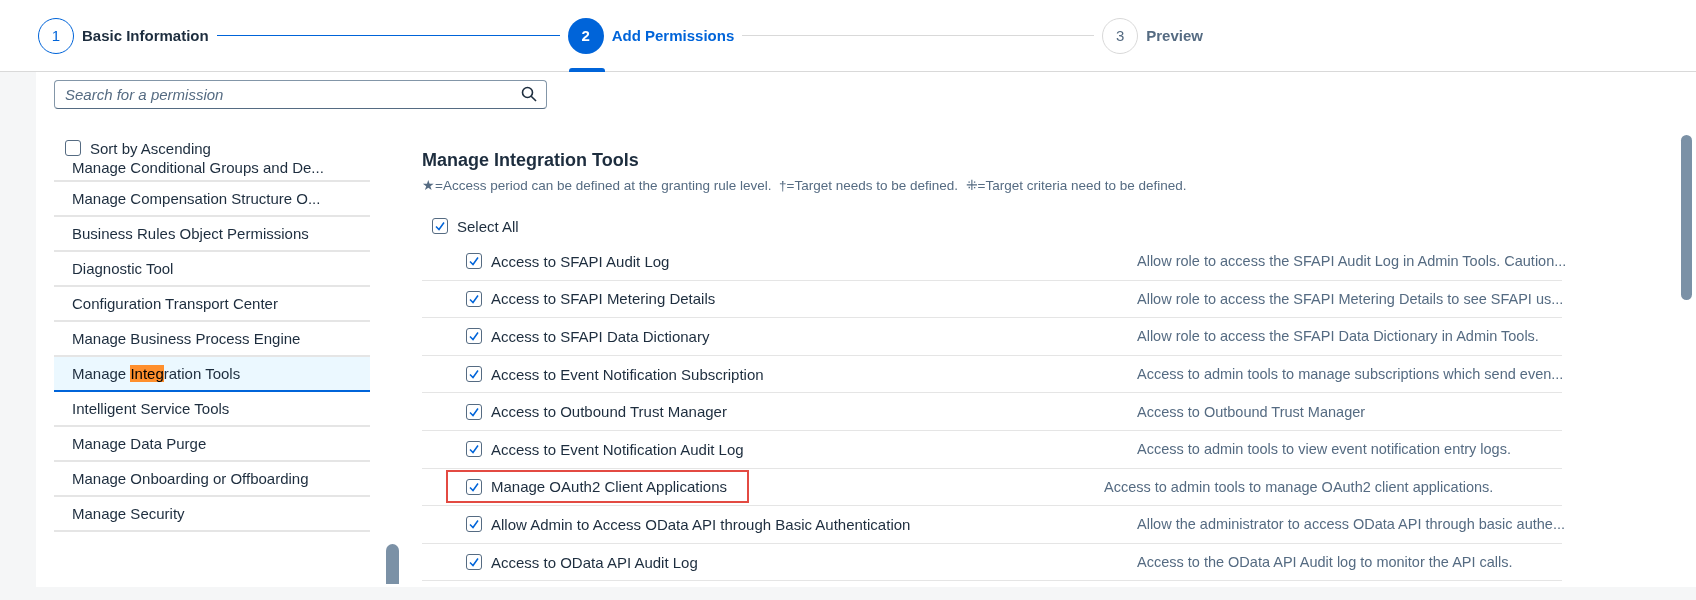 The image size is (1696, 600). What do you see at coordinates (627, 374) in the screenshot?
I see `permission-name: Access to Event Notification Subscription` at bounding box center [627, 374].